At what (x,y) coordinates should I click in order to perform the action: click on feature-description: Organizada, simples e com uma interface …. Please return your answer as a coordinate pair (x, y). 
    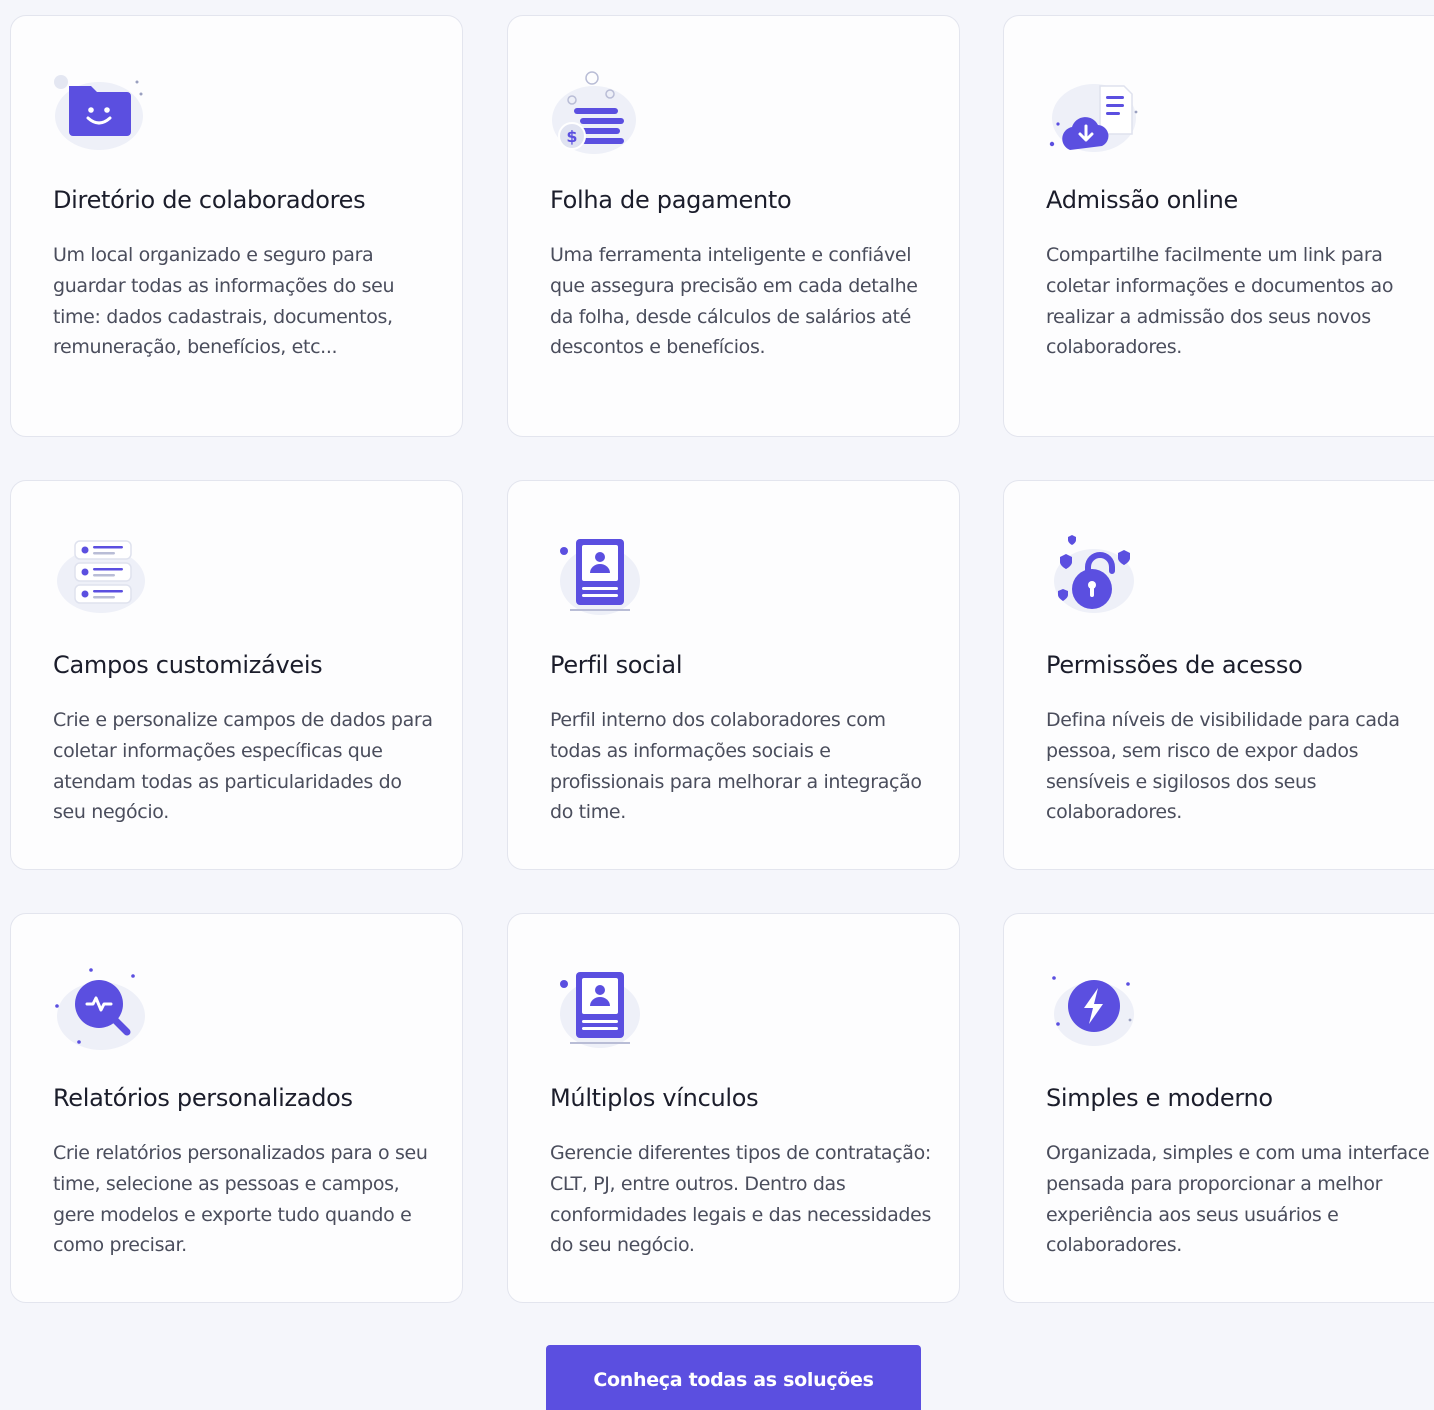
    Looking at the image, I should click on (1238, 1199).